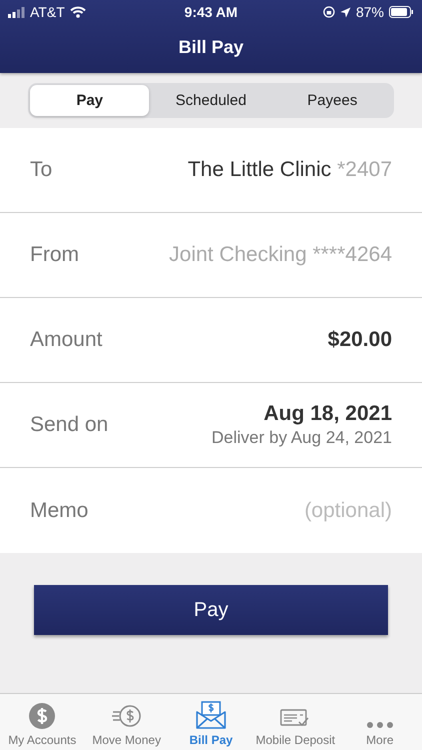  What do you see at coordinates (127, 716) in the screenshot?
I see `dollar-transfer-icon` at bounding box center [127, 716].